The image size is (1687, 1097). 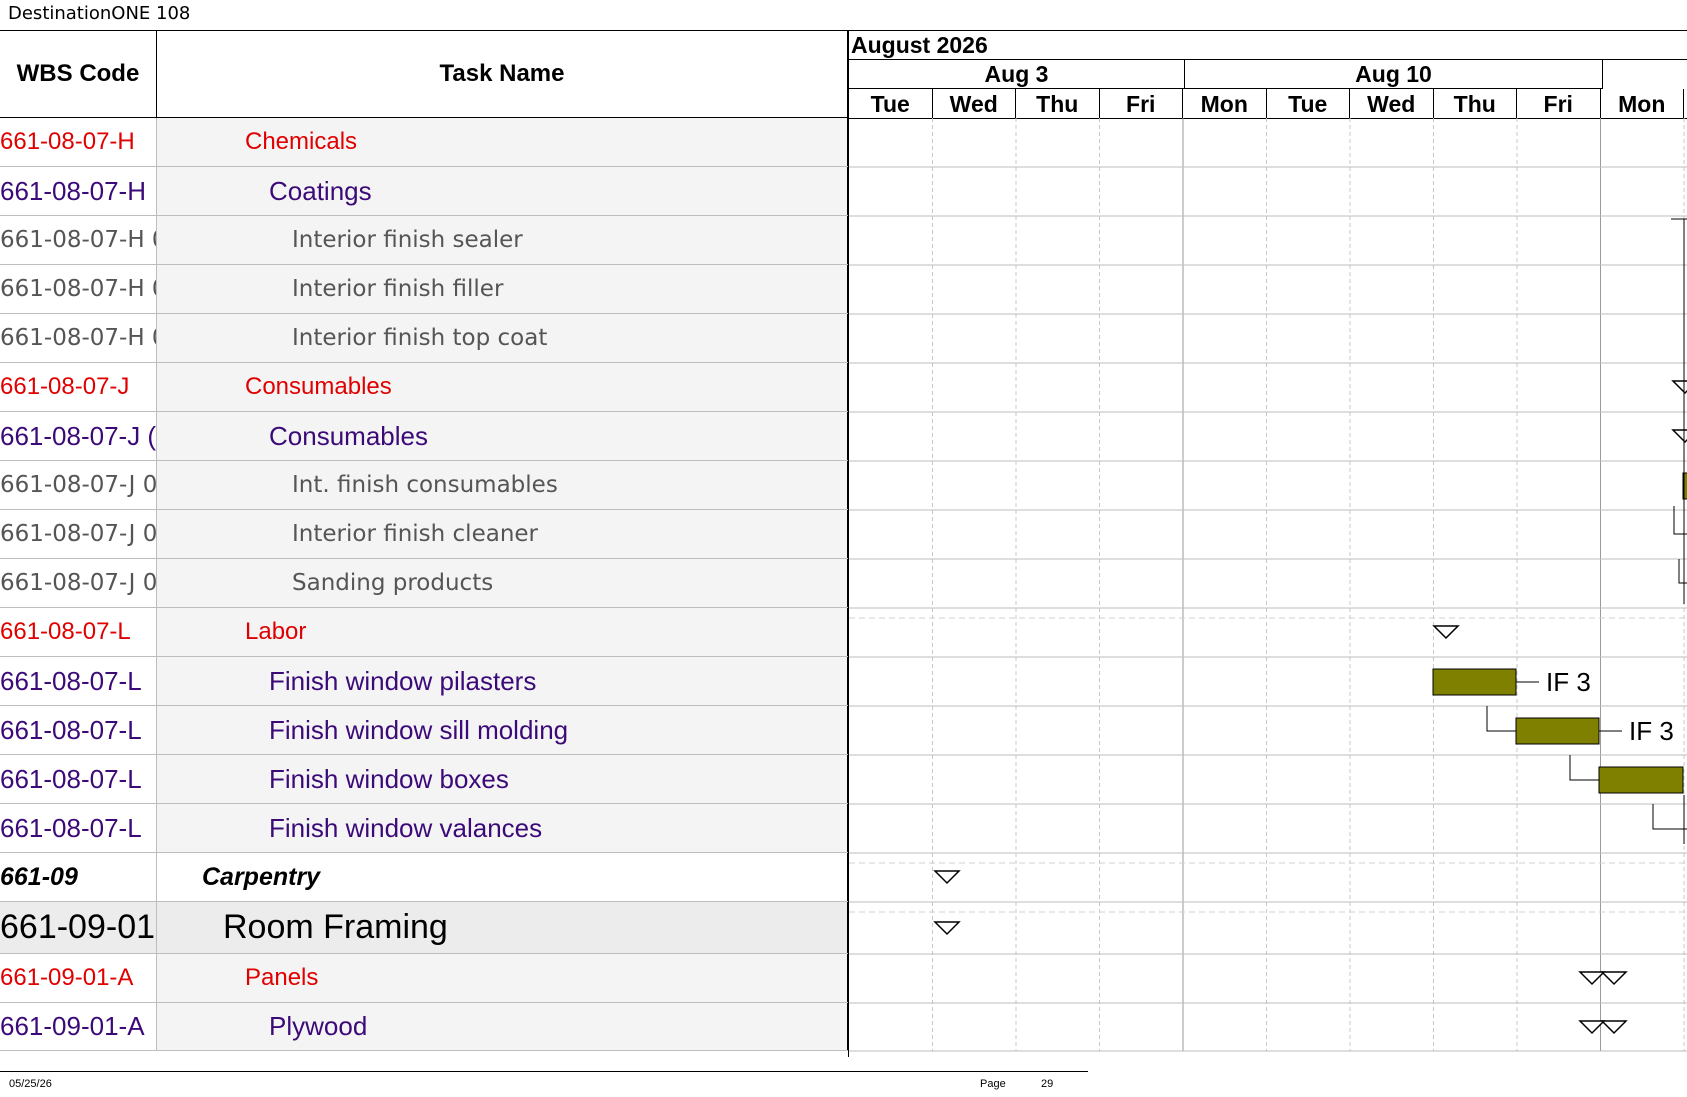 I want to click on table-row: 661-08-07-J Consumables, so click(x=424, y=387).